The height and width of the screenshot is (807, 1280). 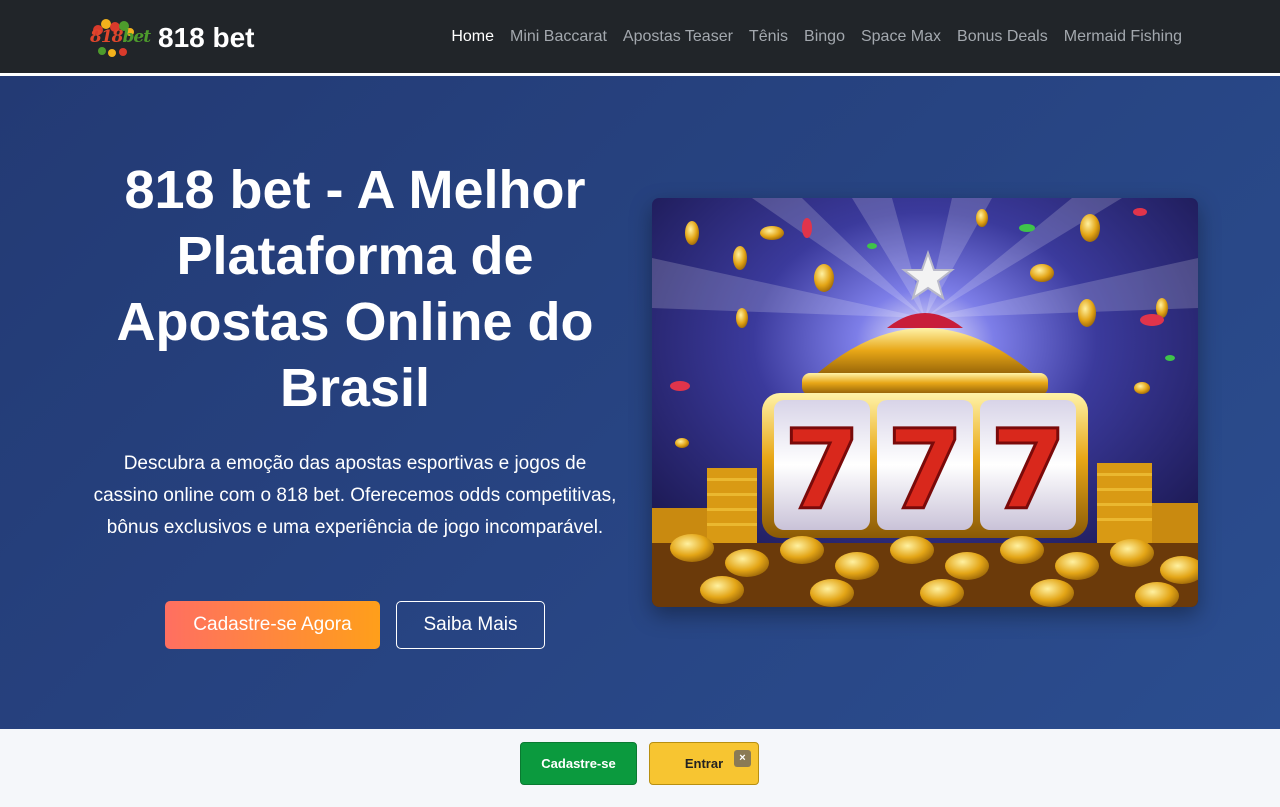 I want to click on close-icon: ×, so click(x=742, y=758).